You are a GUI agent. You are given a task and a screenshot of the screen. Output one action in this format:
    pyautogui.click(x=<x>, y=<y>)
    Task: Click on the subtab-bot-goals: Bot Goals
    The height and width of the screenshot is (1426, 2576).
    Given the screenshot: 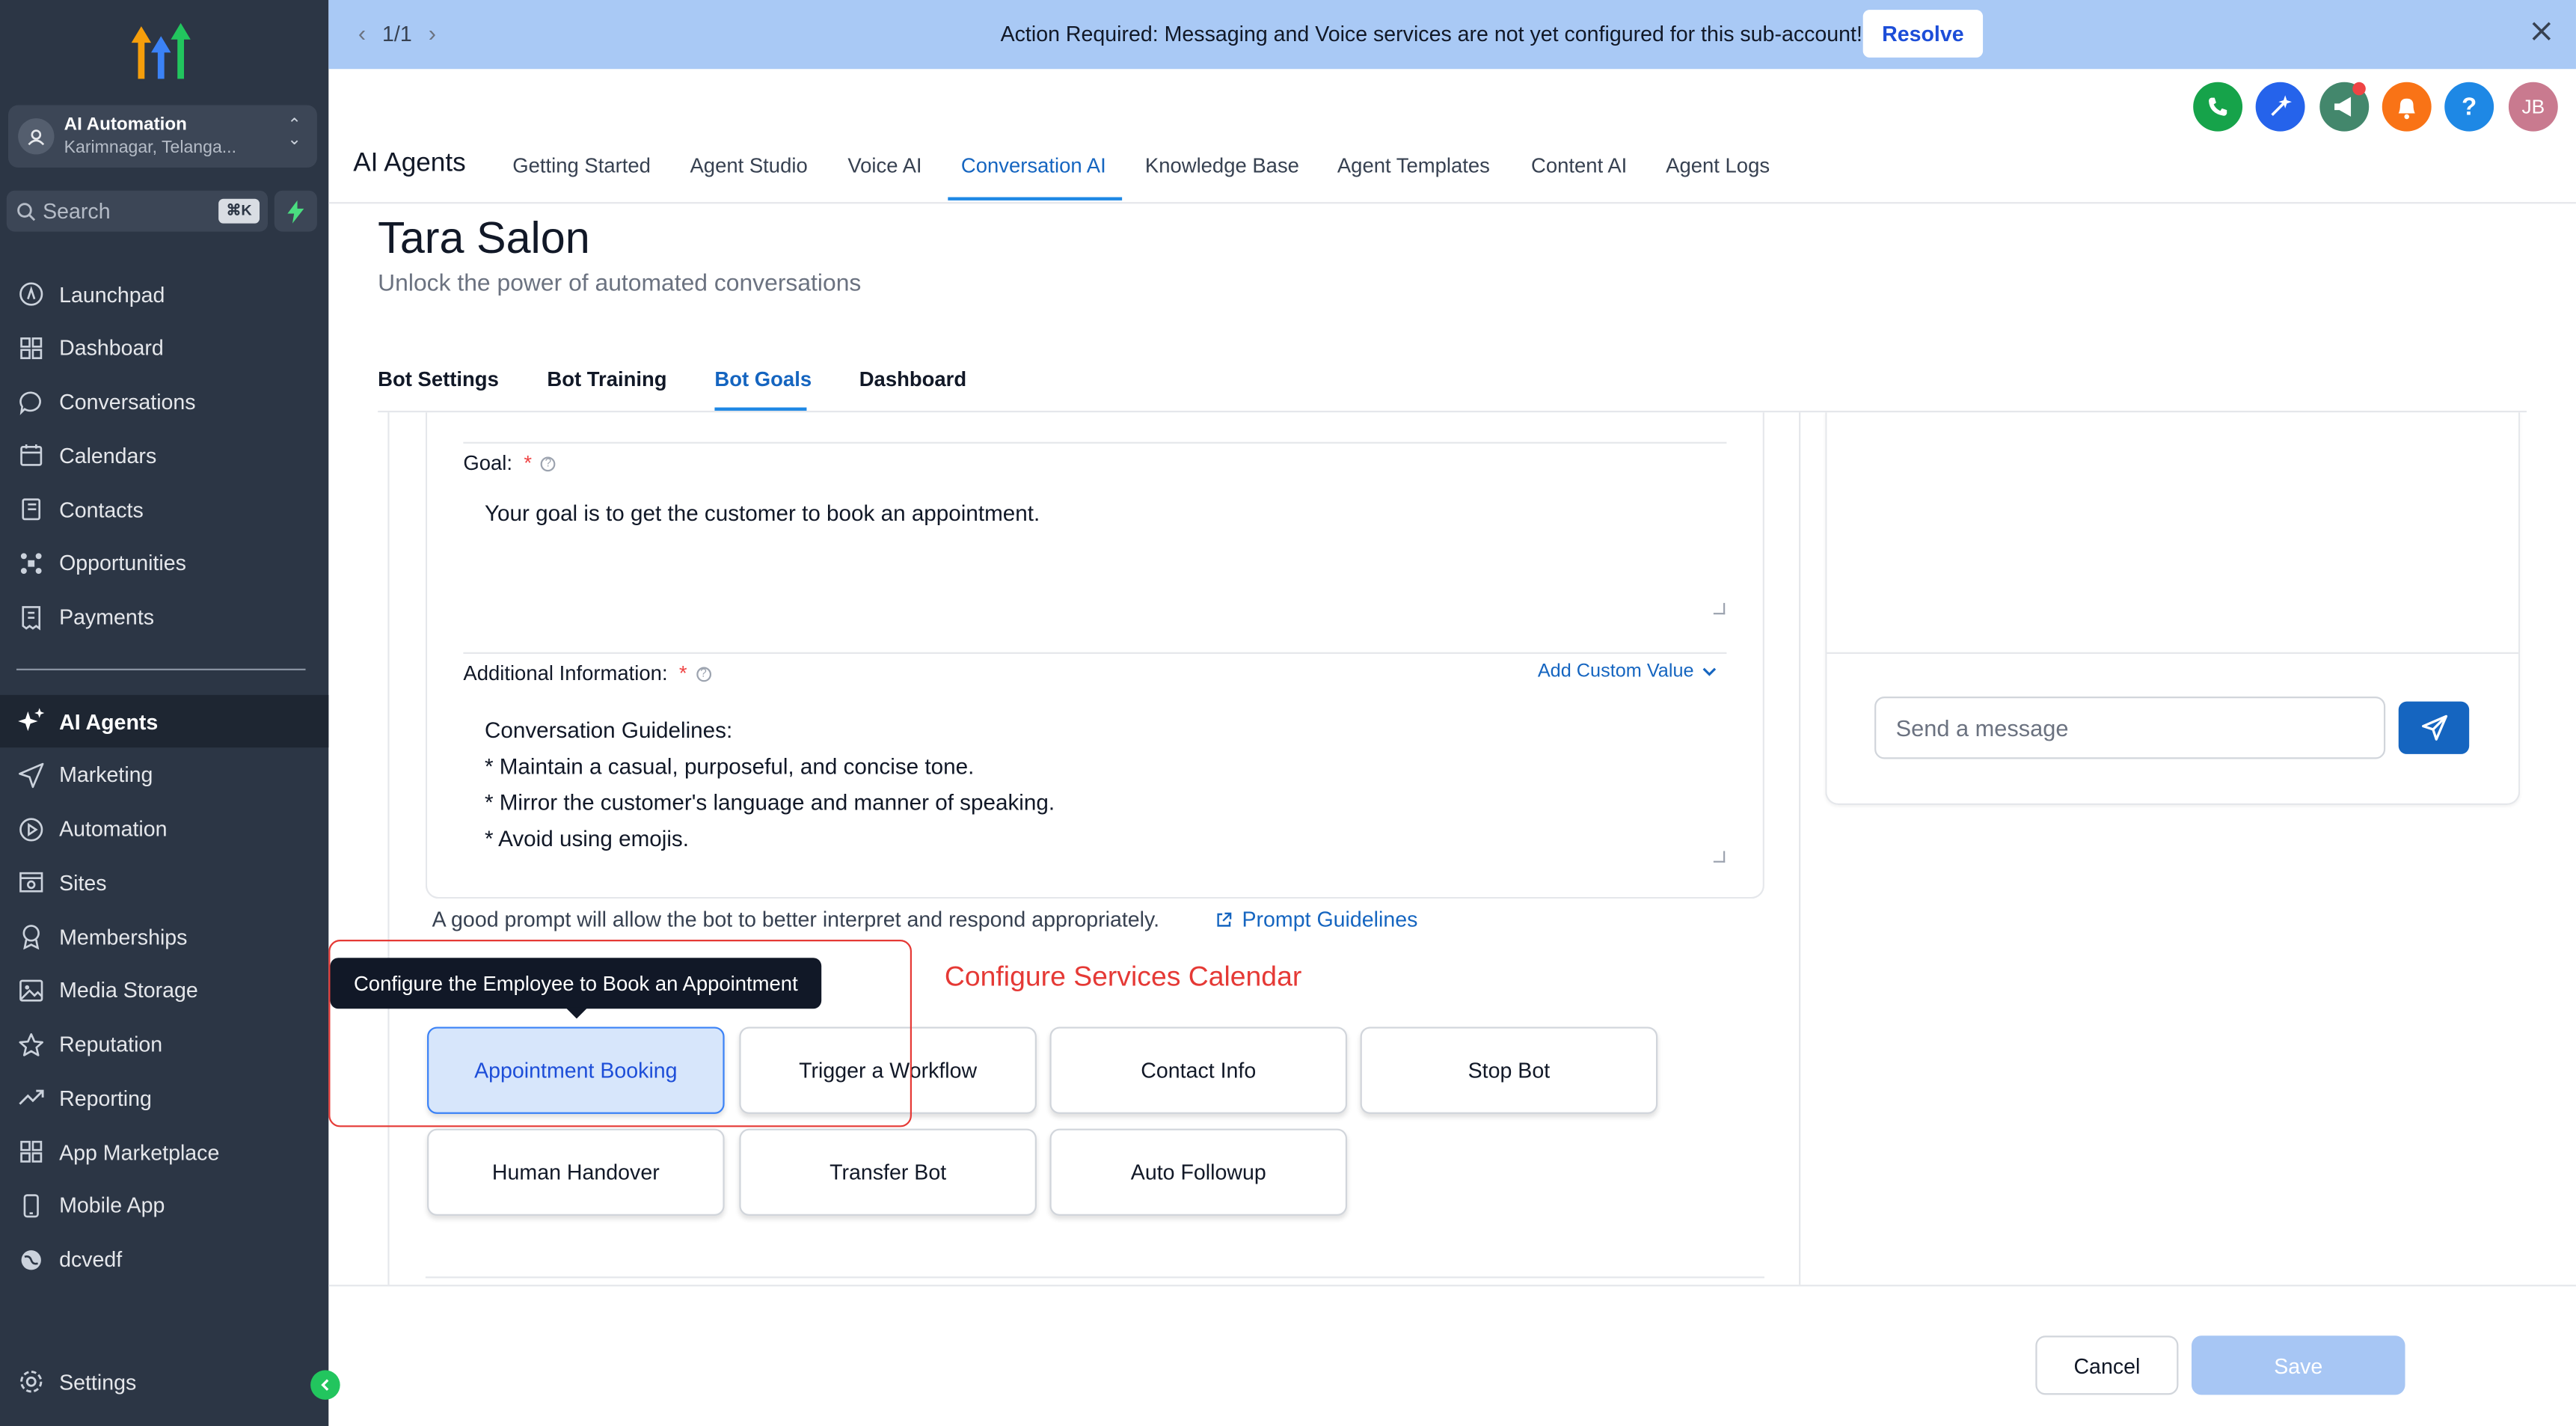 What is the action you would take?
    pyautogui.click(x=763, y=379)
    